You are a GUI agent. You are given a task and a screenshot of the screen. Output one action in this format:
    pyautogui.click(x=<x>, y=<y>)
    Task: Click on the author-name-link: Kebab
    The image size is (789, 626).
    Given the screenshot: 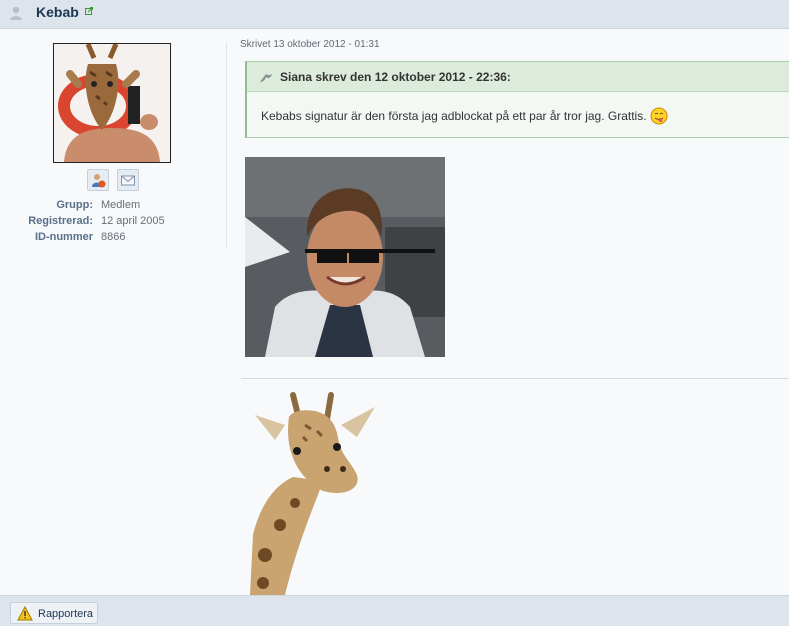 What is the action you would take?
    pyautogui.click(x=57, y=12)
    